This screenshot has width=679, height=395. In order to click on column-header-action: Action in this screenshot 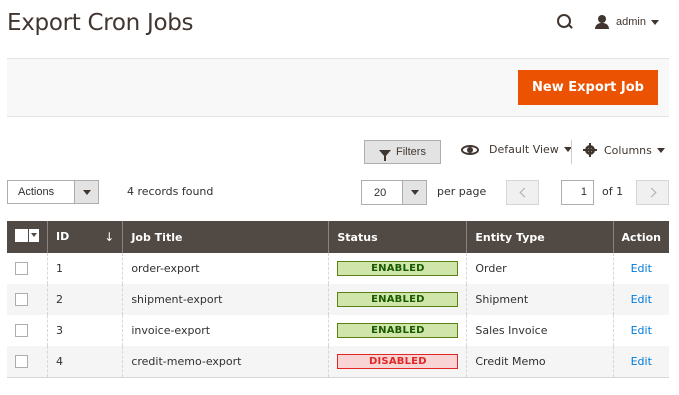, I will do `click(640, 237)`.